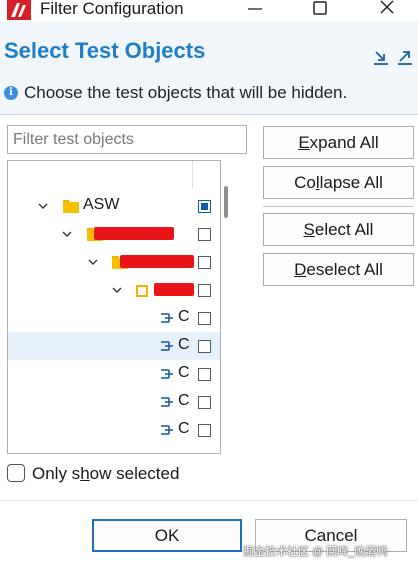  I want to click on expand-all-button: Expand All, so click(338, 142).